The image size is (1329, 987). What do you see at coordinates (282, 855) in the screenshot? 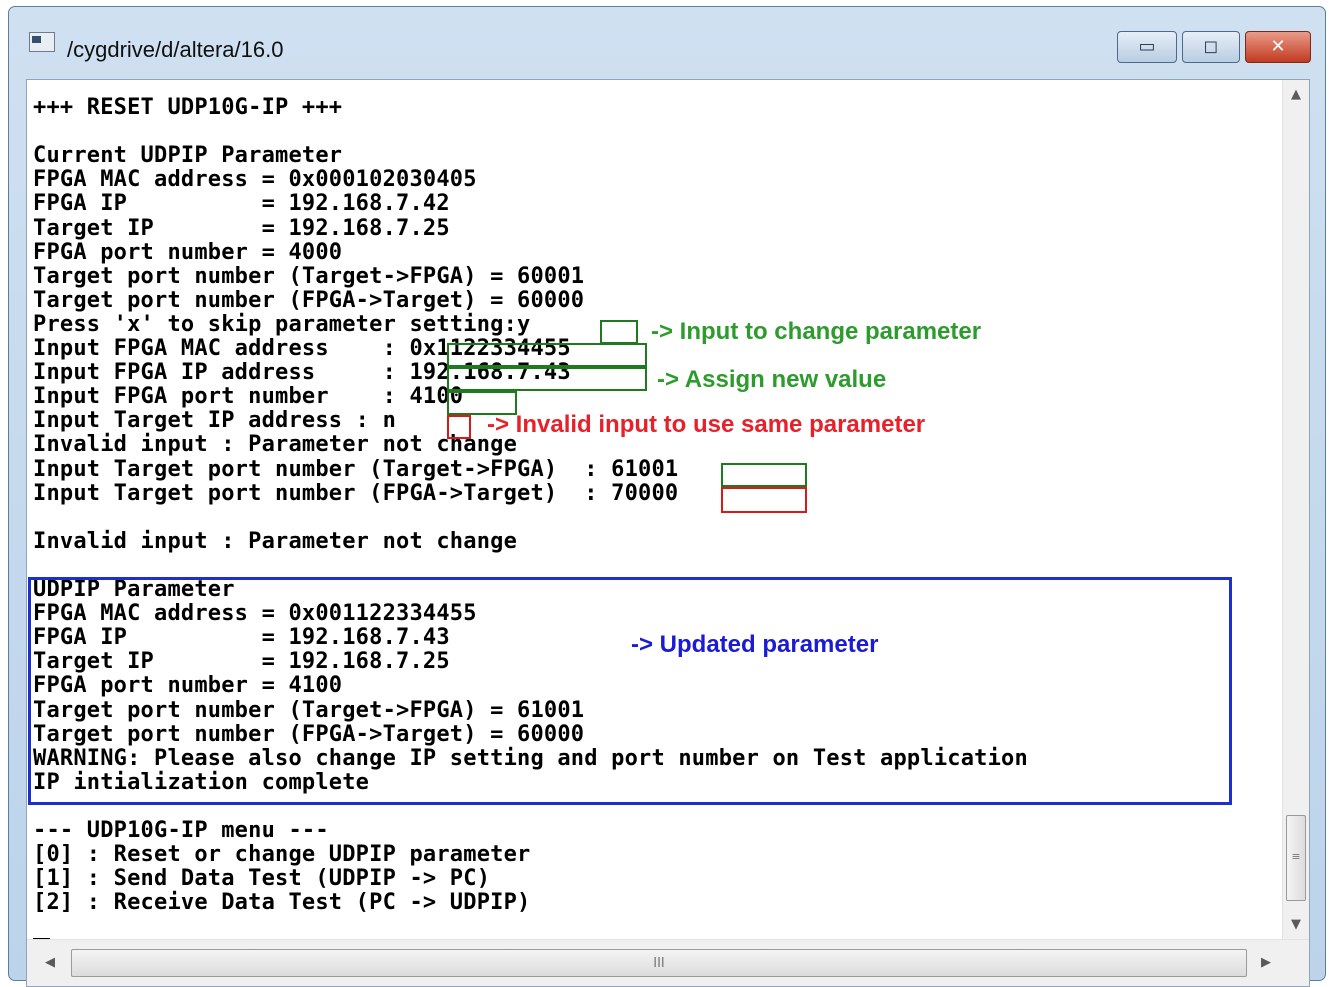
I see `console-line: [0] : Reset or change UDPIP parameter` at bounding box center [282, 855].